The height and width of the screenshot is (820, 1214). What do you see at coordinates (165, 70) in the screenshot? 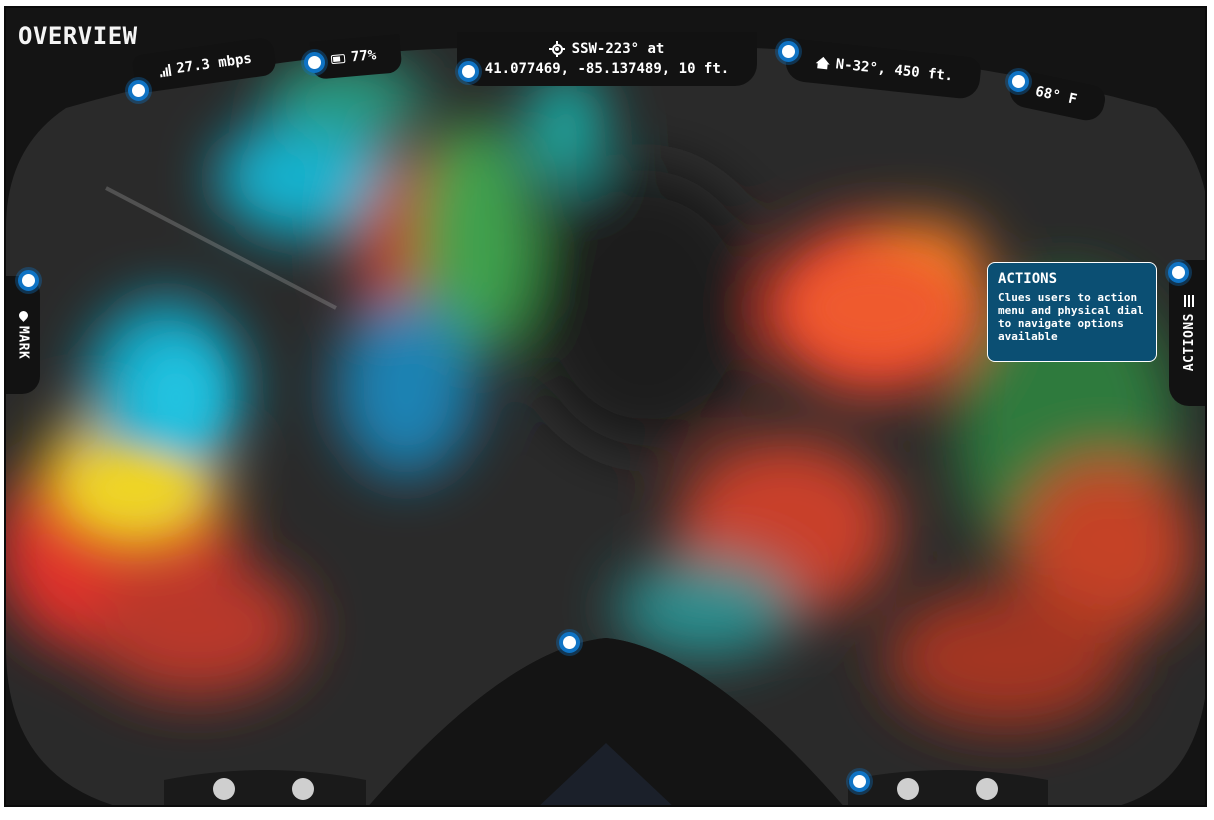
I see `signal-bars-icon` at bounding box center [165, 70].